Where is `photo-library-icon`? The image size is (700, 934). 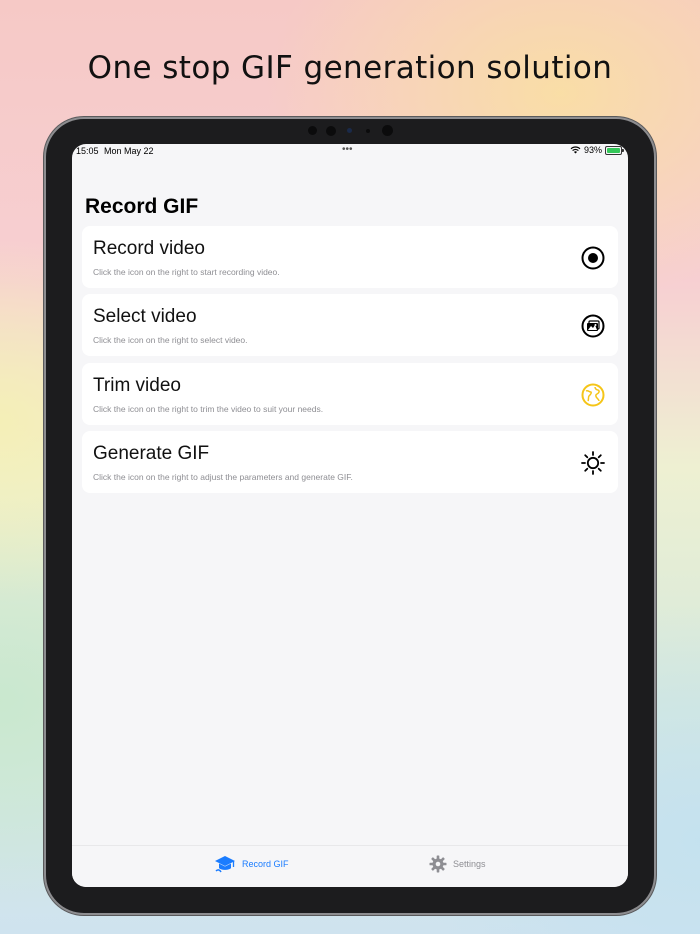 photo-library-icon is located at coordinates (593, 326).